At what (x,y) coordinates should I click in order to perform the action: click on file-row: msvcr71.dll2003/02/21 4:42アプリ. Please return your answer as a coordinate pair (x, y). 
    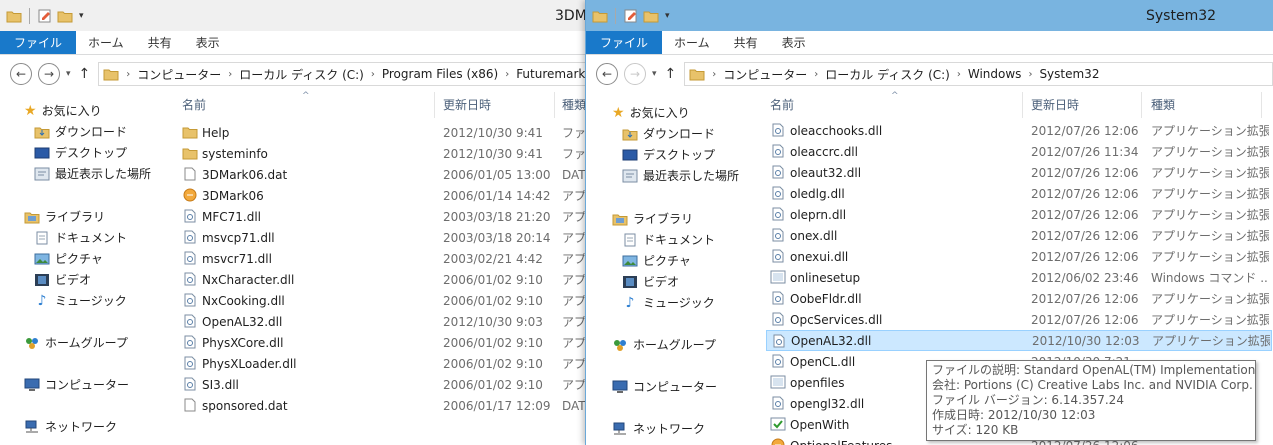
    Looking at the image, I should click on (384, 258).